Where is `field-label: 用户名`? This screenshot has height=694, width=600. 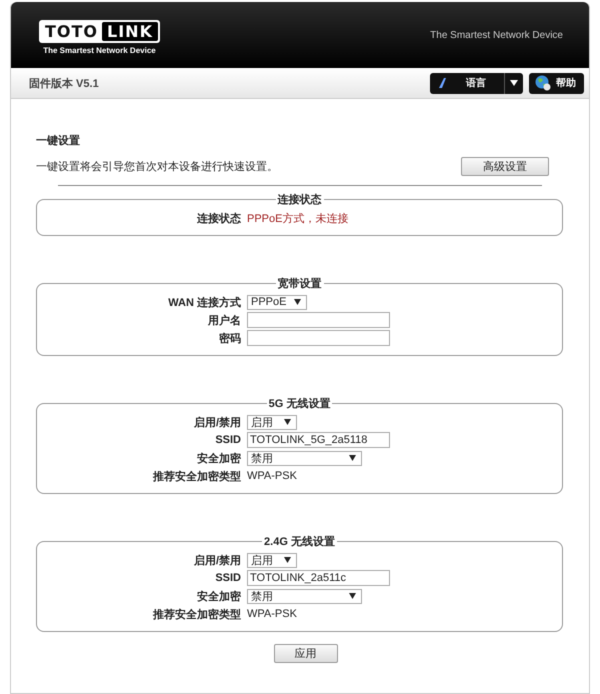
field-label: 用户名 is located at coordinates (224, 321).